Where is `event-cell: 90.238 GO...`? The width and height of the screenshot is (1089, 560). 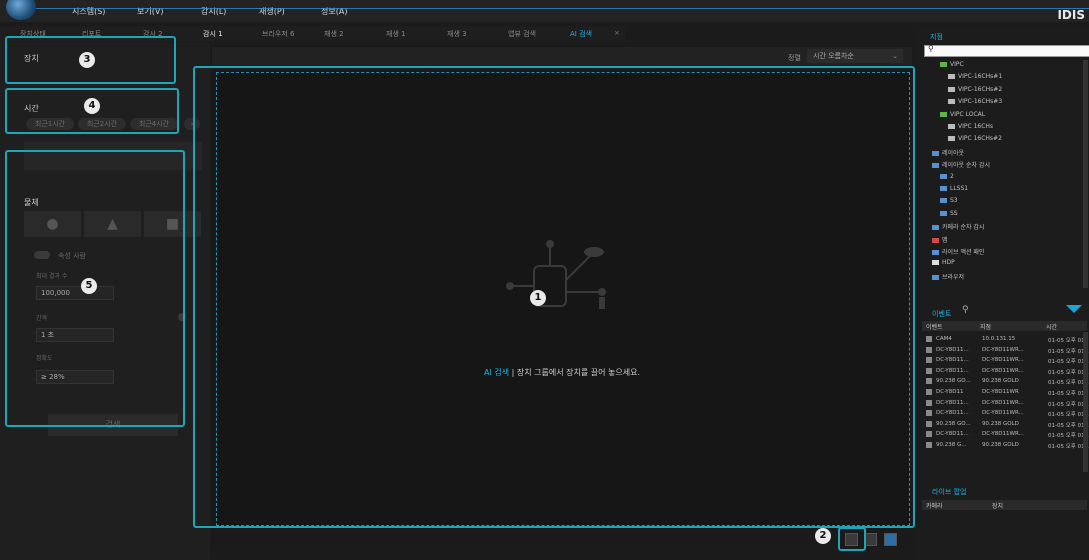 event-cell: 90.238 GO... is located at coordinates (953, 381).